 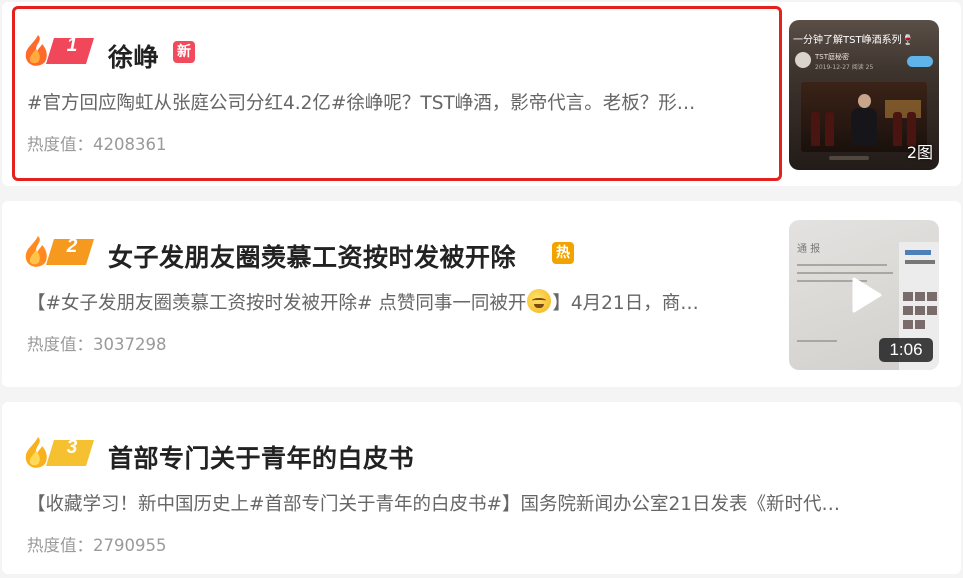 I want to click on rank-badge-2: 2, so click(x=60, y=251).